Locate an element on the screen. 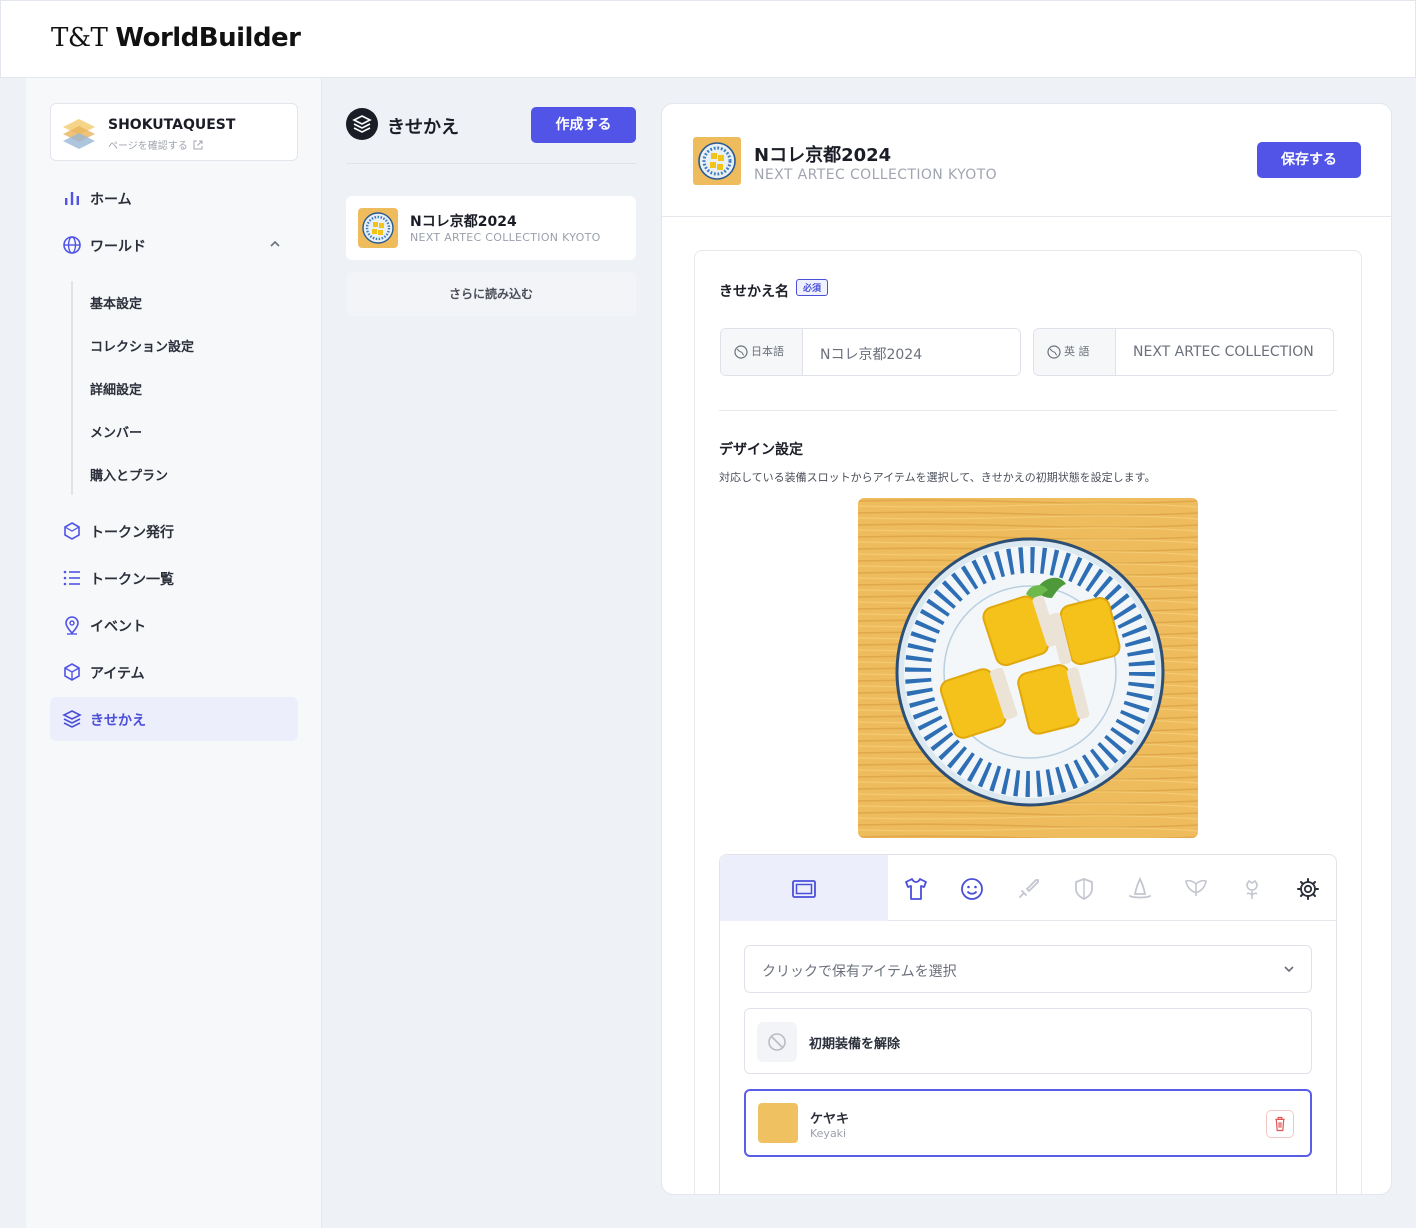 This screenshot has height=1228, width=1416. bar-chart-icon is located at coordinates (72, 198).